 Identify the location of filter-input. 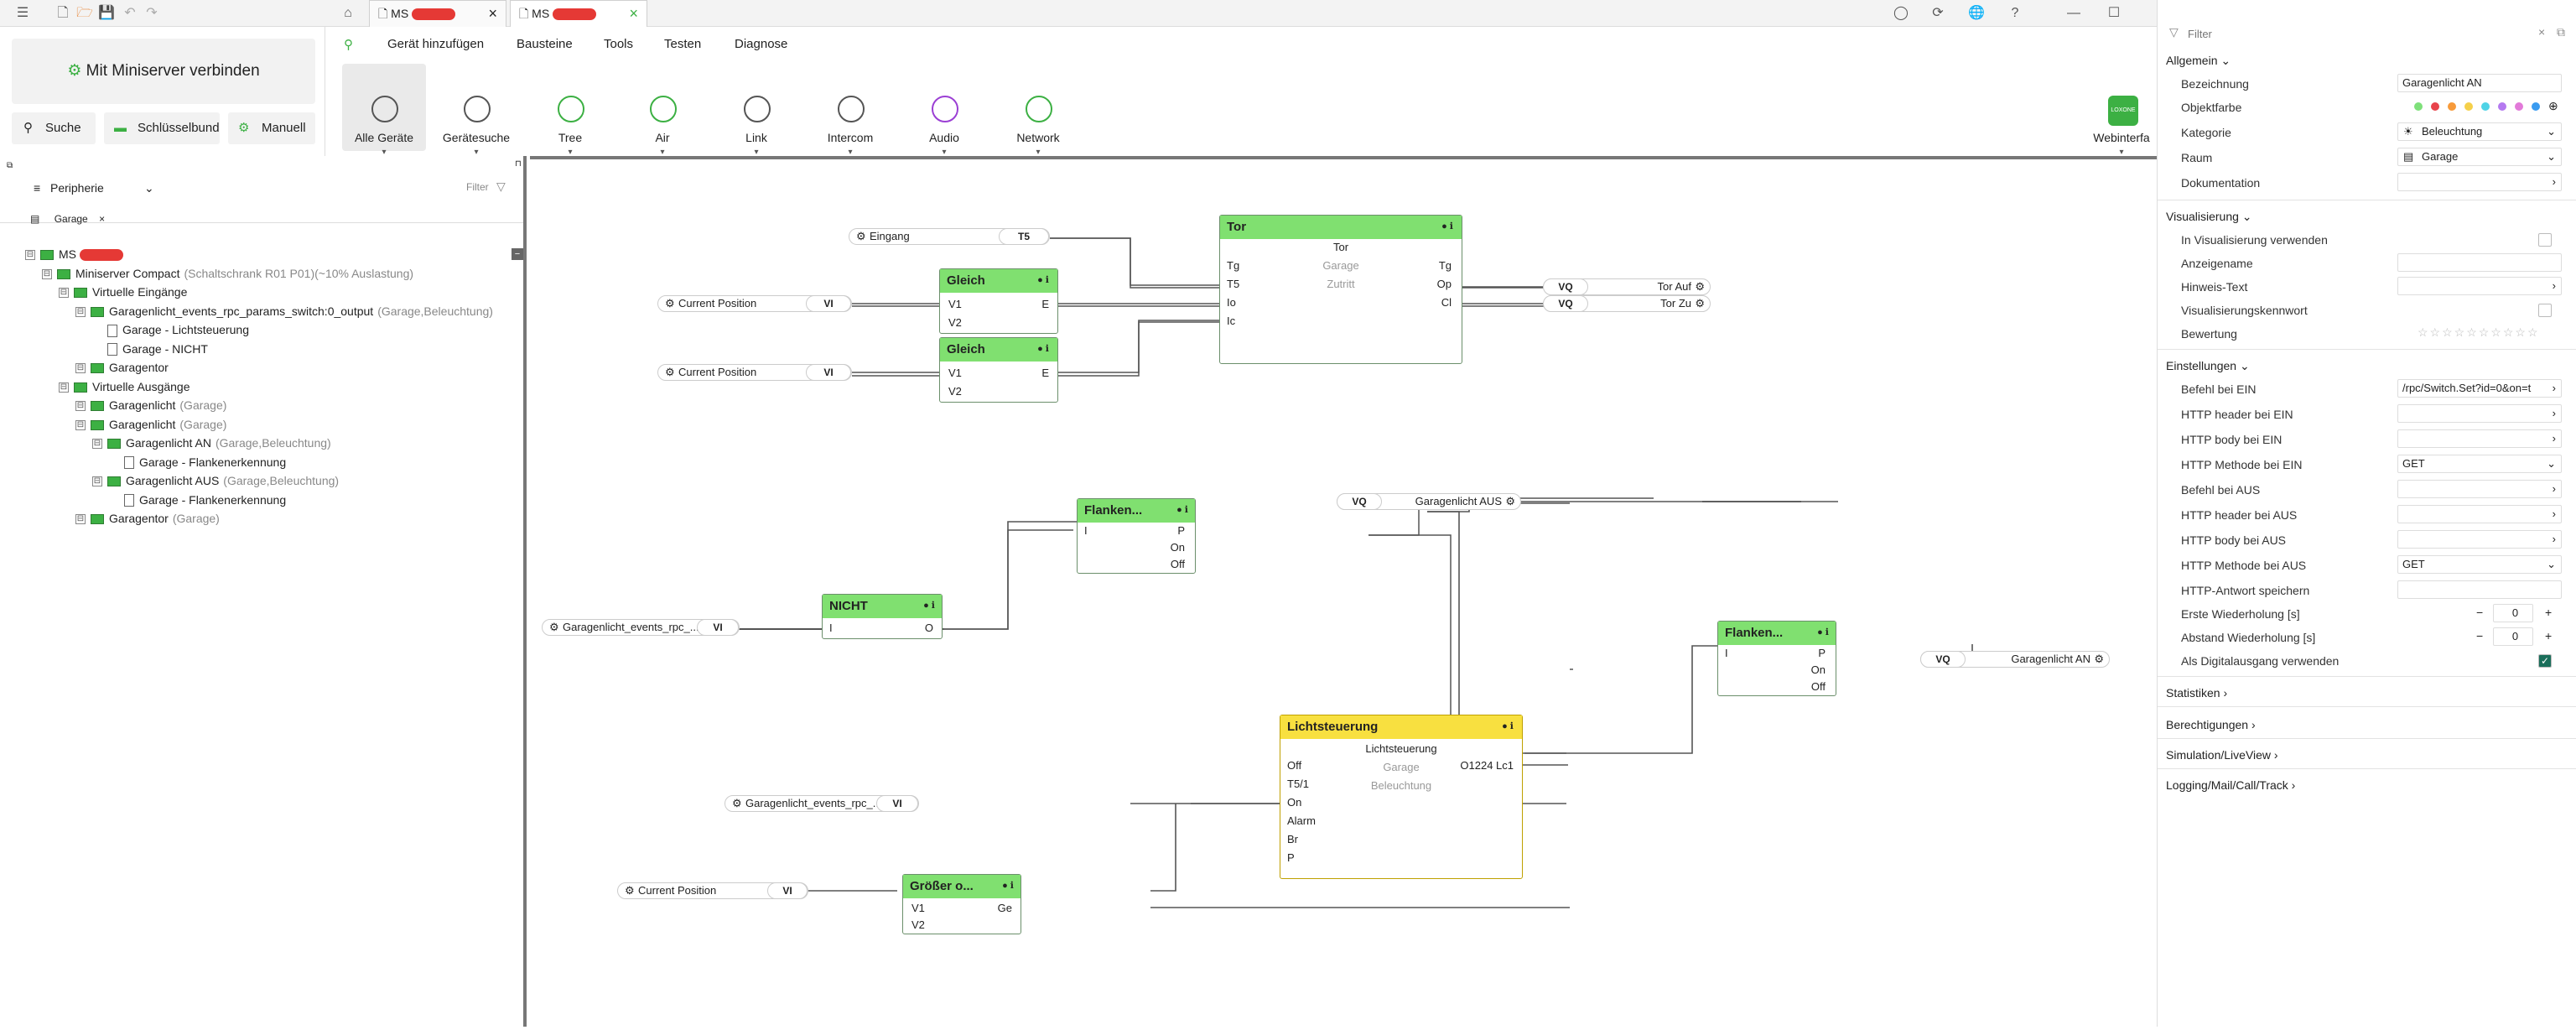
(2355, 34).